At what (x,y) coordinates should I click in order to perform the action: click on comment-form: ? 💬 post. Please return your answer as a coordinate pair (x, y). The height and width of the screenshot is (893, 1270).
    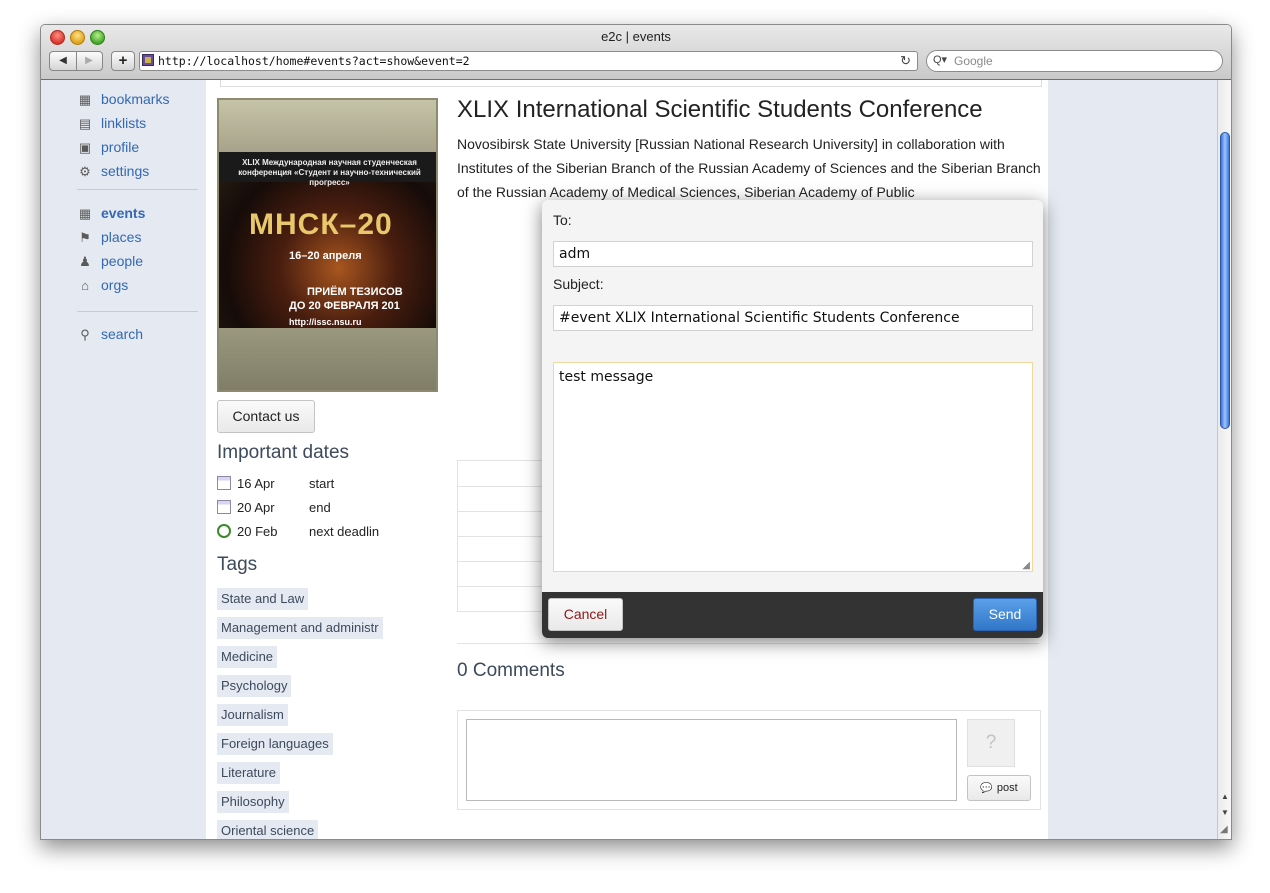
    Looking at the image, I should click on (749, 760).